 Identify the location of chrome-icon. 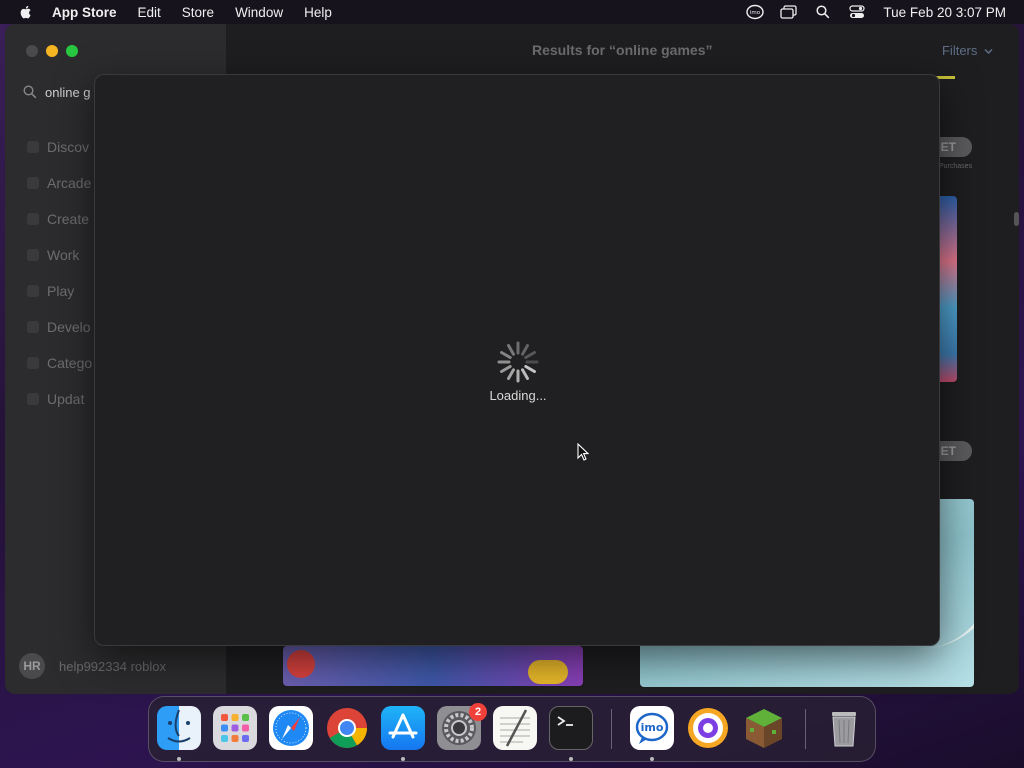
(347, 728).